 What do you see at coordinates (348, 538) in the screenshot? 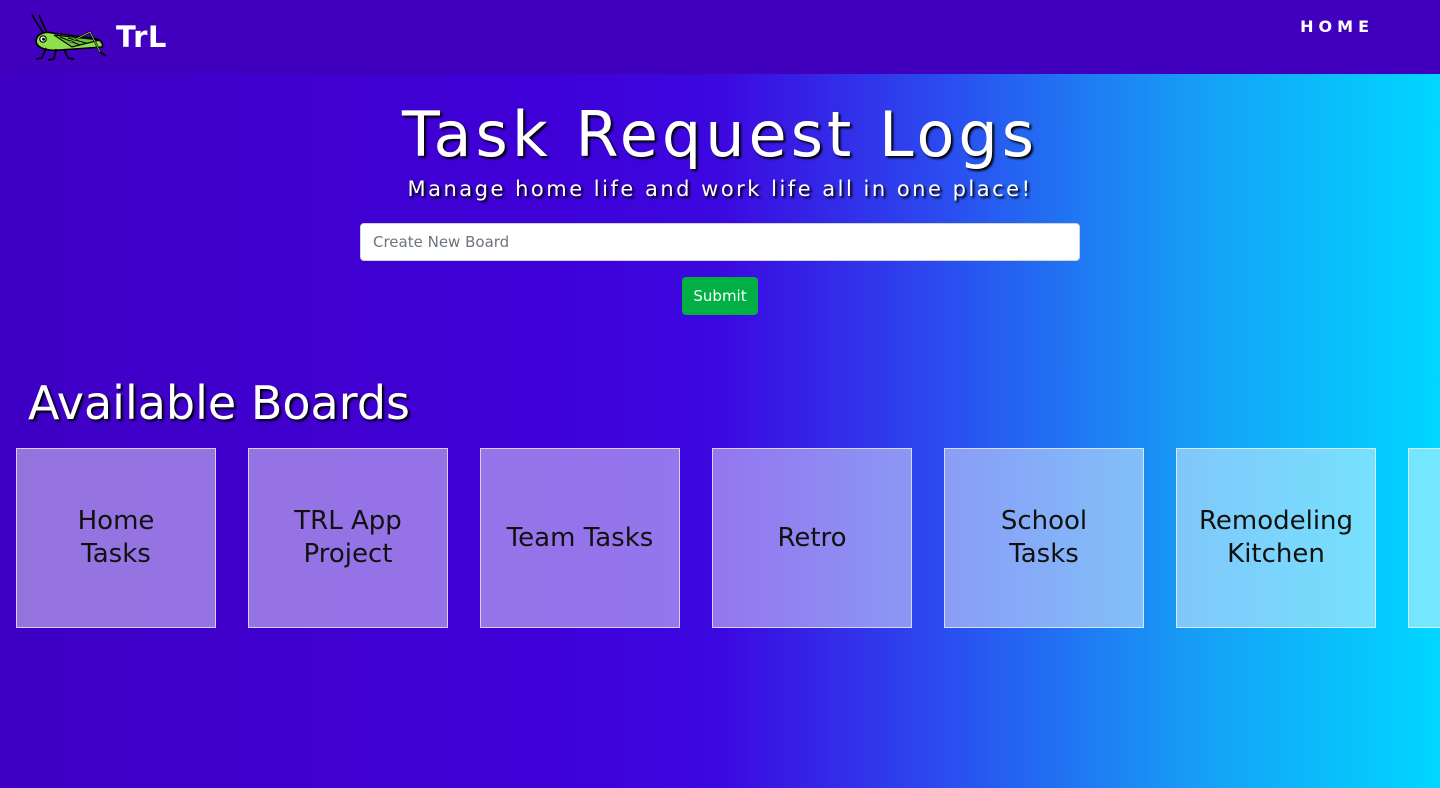
I see `board-card: TRL App Project` at bounding box center [348, 538].